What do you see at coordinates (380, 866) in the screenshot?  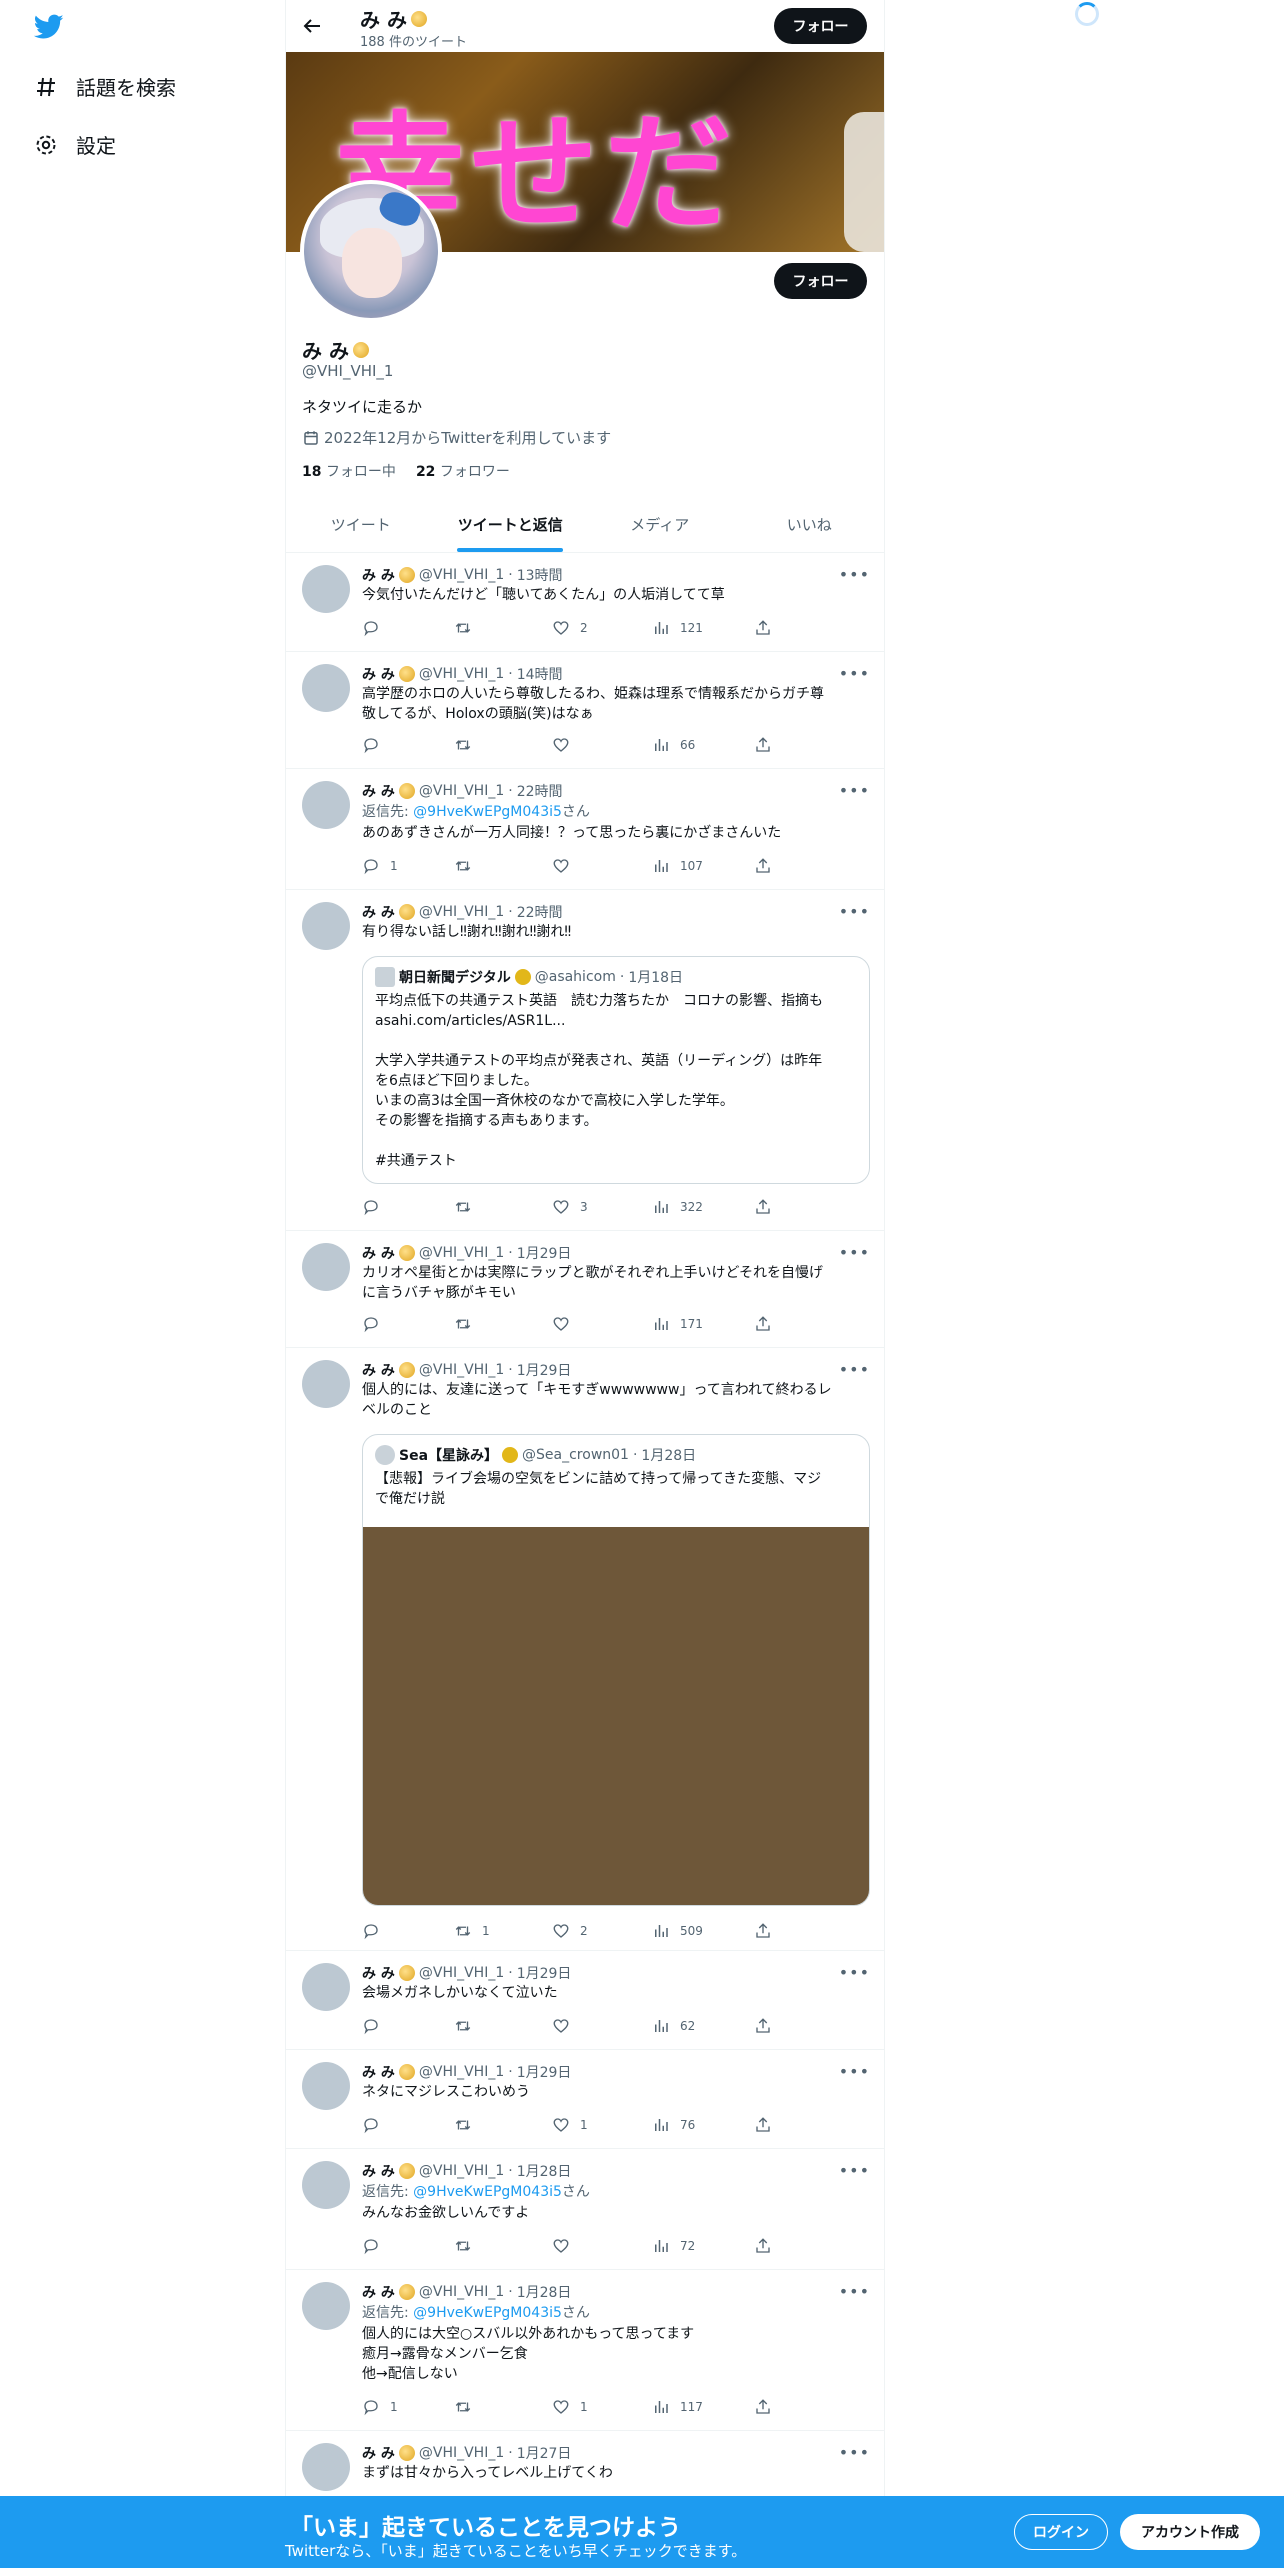 I see `reply-button: 1` at bounding box center [380, 866].